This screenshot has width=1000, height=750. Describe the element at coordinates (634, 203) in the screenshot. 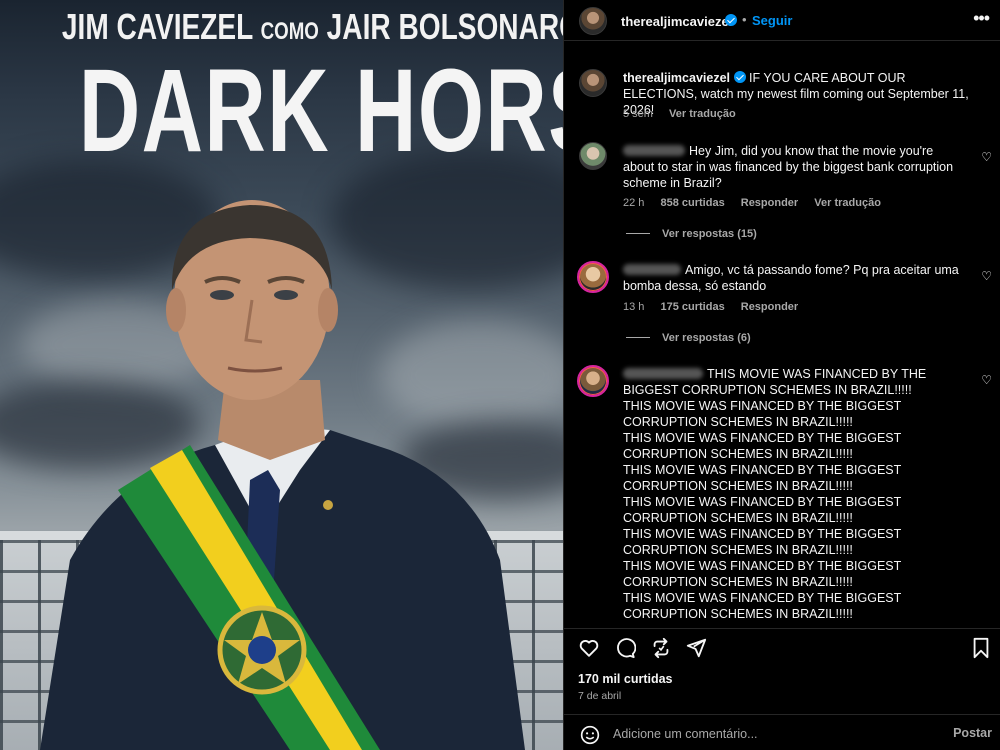

I see `comment-age: 22 h` at that location.